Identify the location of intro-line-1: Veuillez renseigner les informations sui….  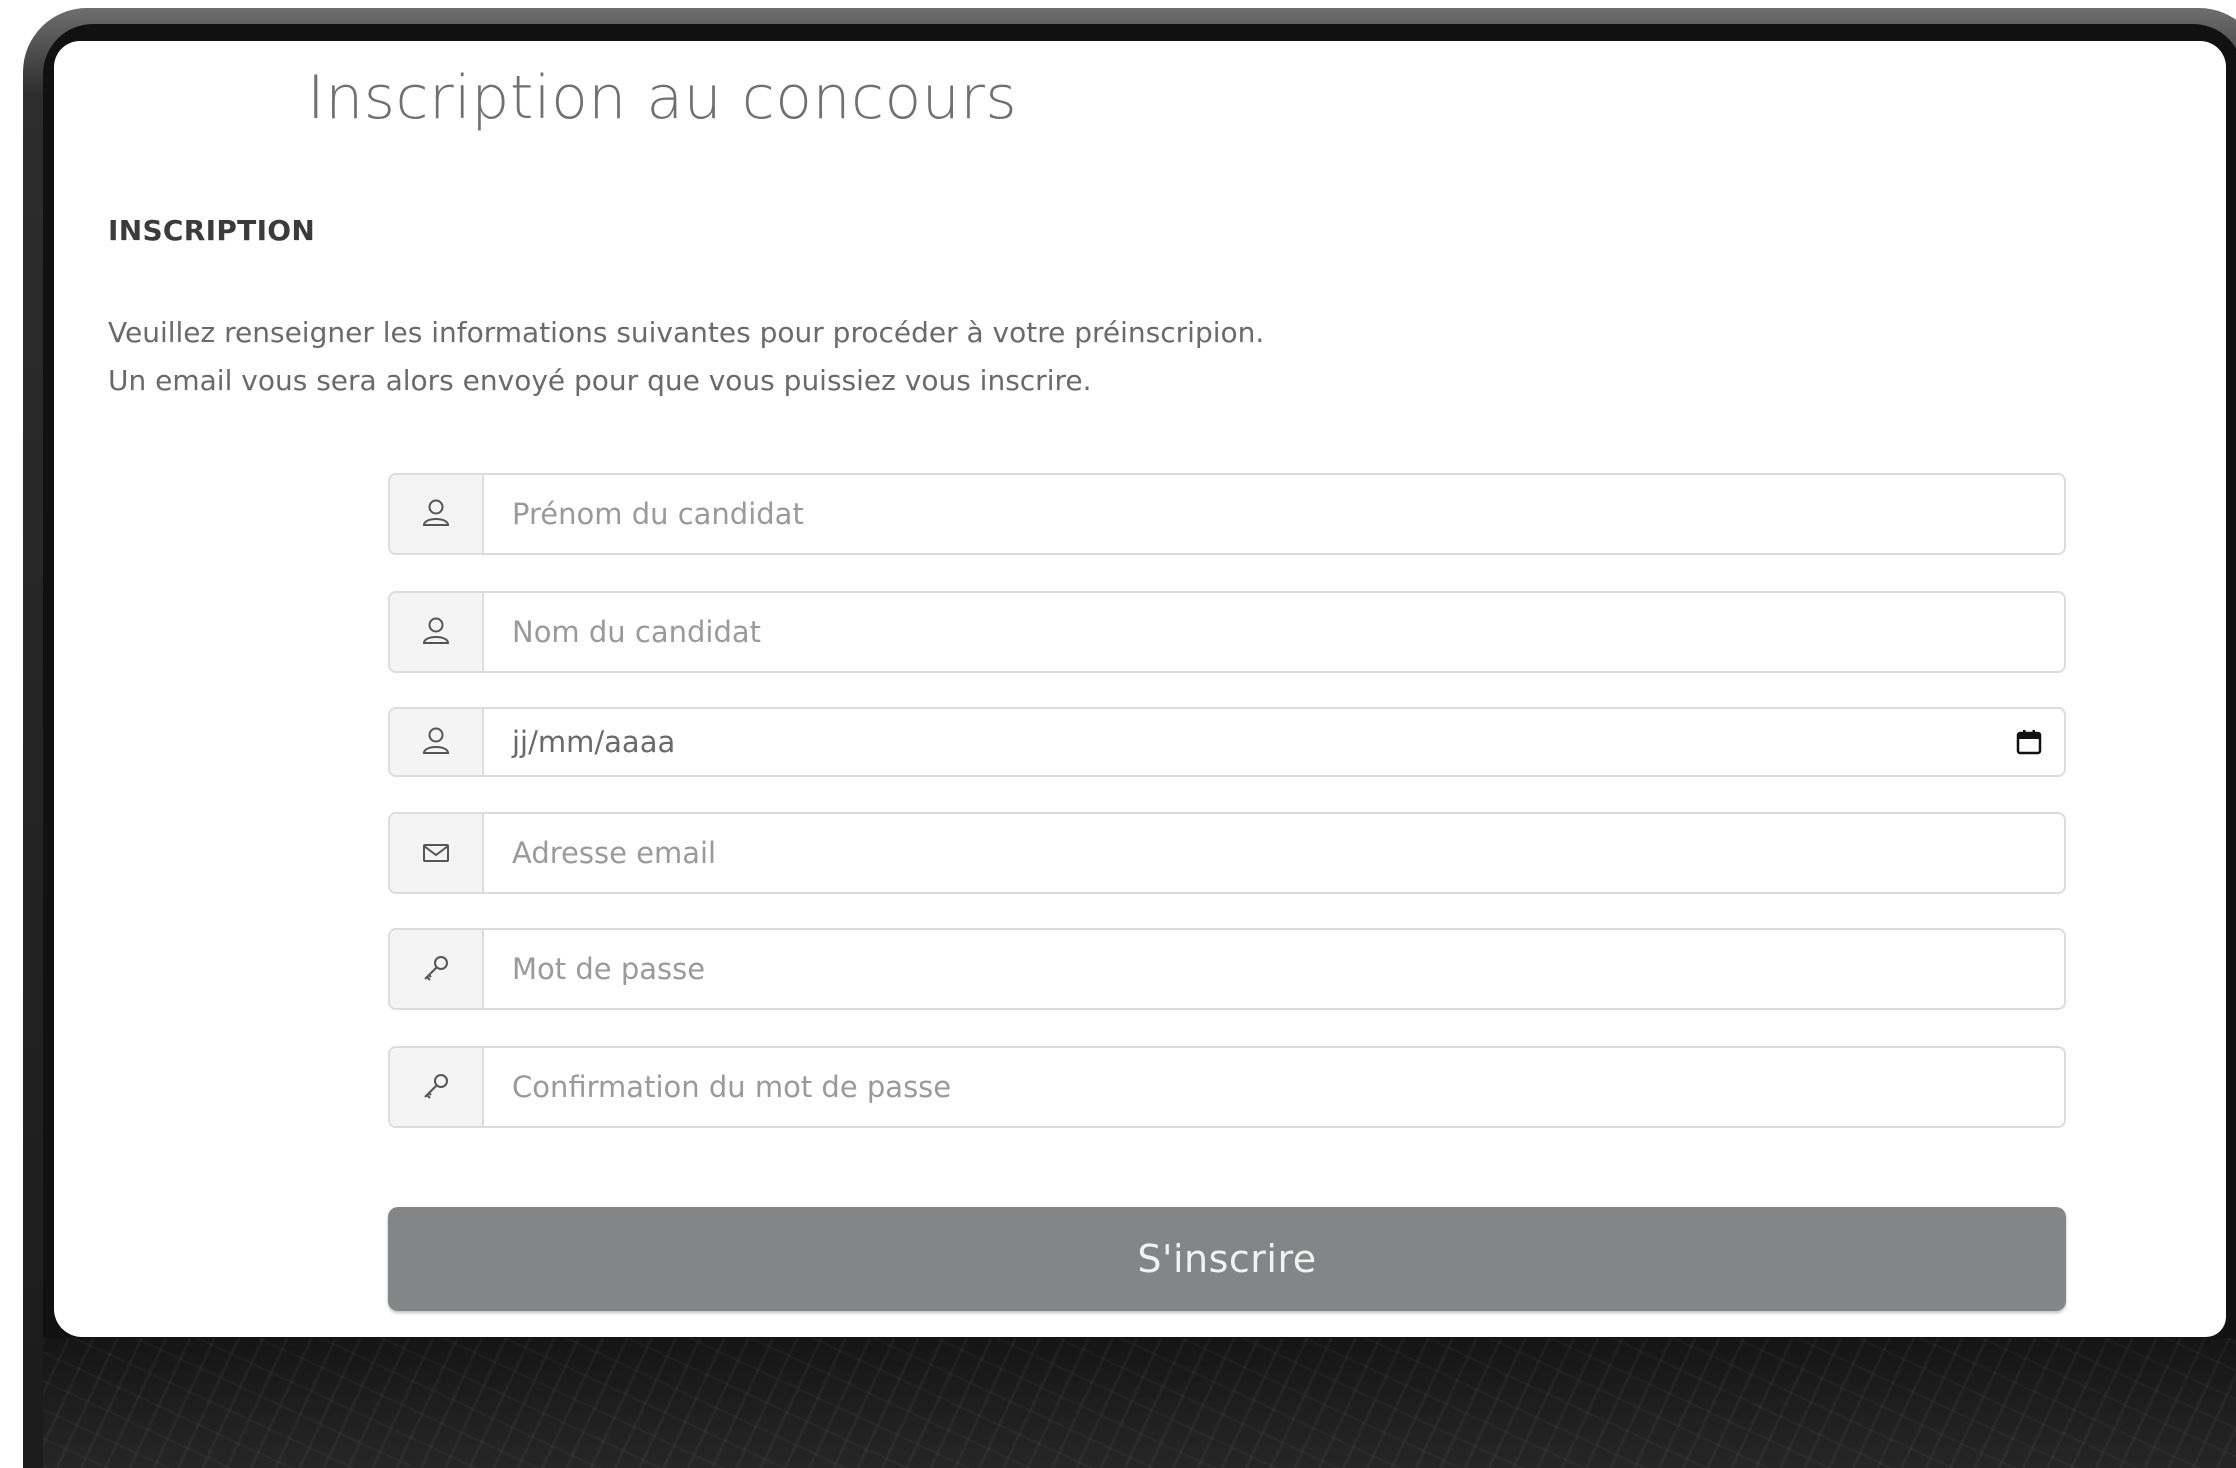
(686, 332).